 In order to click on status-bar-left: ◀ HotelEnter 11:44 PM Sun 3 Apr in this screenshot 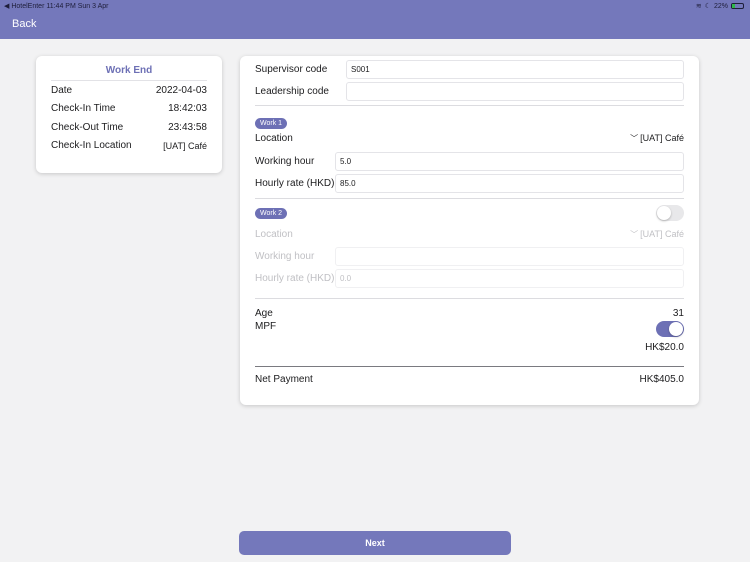, I will do `click(56, 6)`.